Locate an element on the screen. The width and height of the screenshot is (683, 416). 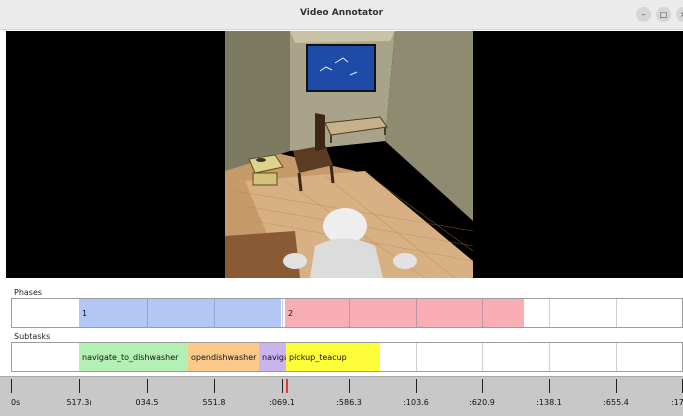
phases-label: Phases is located at coordinates (28, 292).